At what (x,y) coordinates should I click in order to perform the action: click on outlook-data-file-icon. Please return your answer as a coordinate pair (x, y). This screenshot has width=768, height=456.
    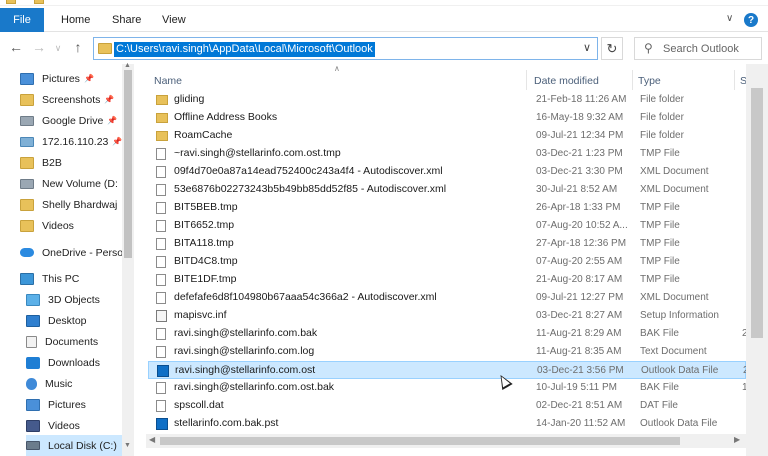
    Looking at the image, I should click on (163, 371).